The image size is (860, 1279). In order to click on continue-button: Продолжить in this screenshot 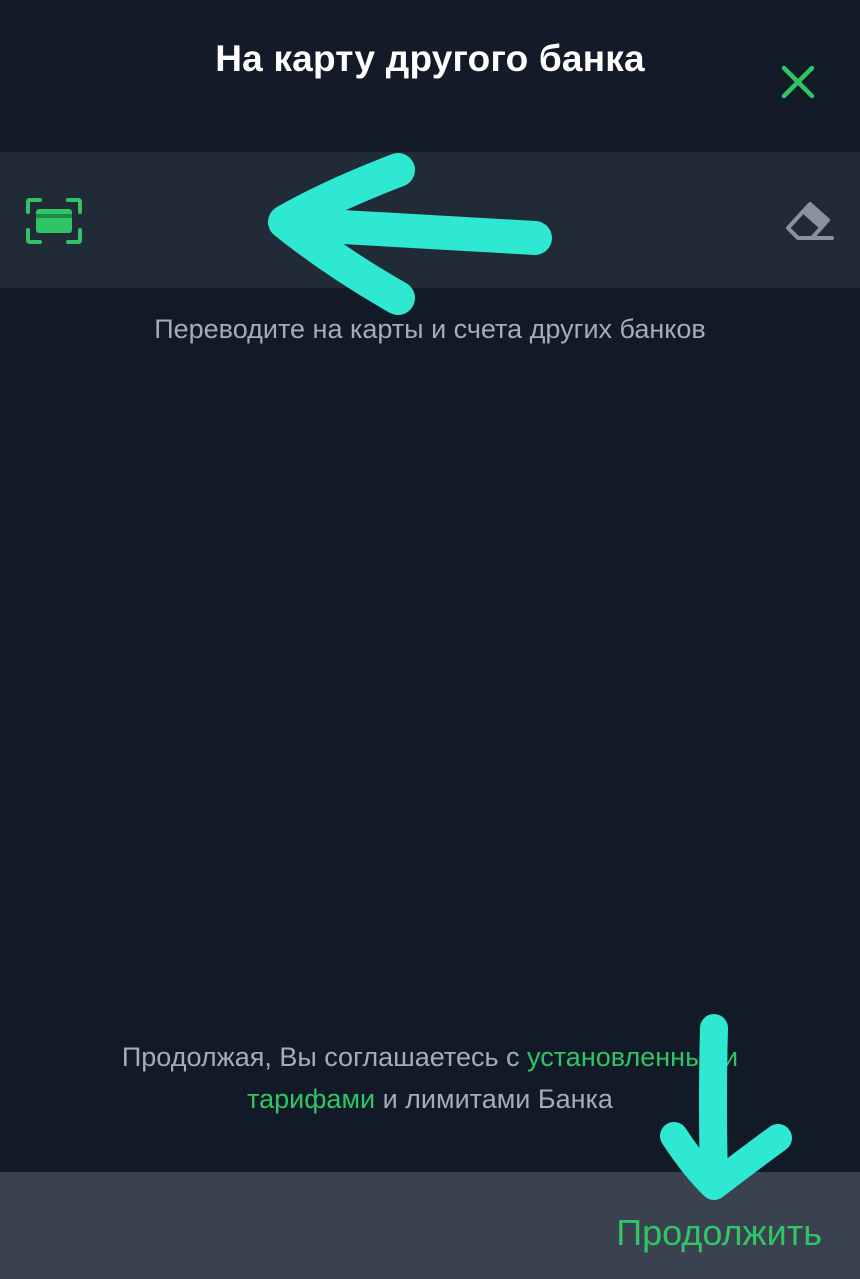, I will do `click(719, 1233)`.